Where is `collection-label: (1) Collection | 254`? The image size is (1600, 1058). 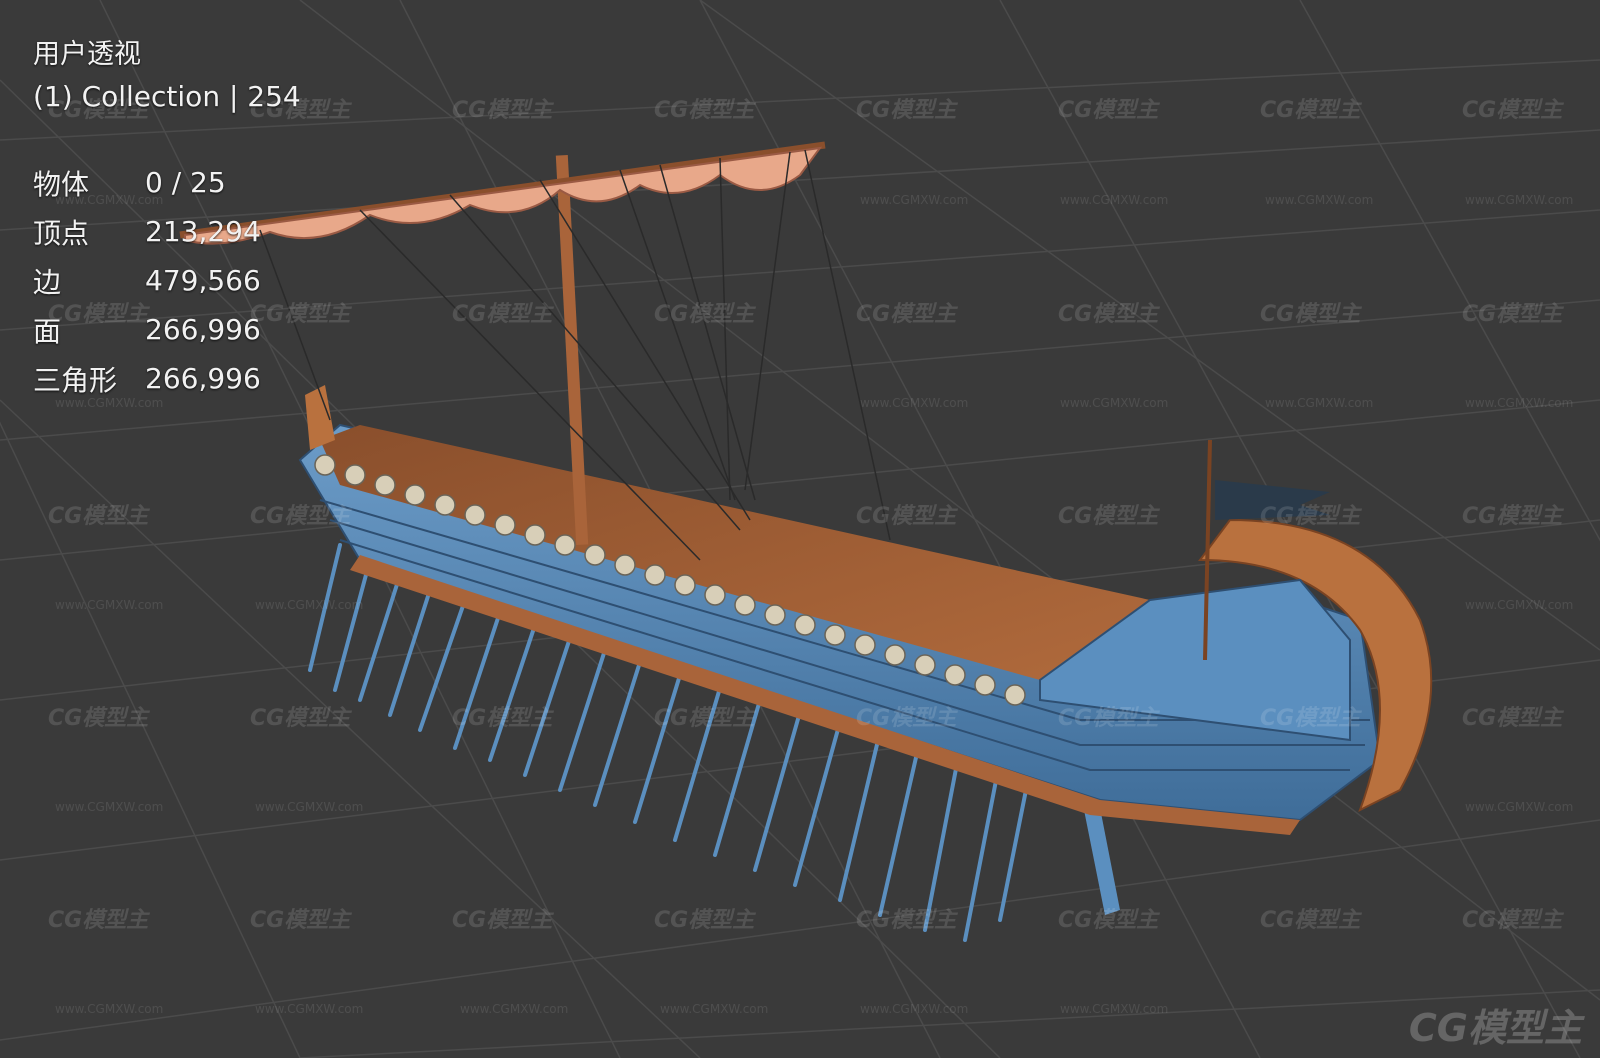 collection-label: (1) Collection | 254 is located at coordinates (167, 96).